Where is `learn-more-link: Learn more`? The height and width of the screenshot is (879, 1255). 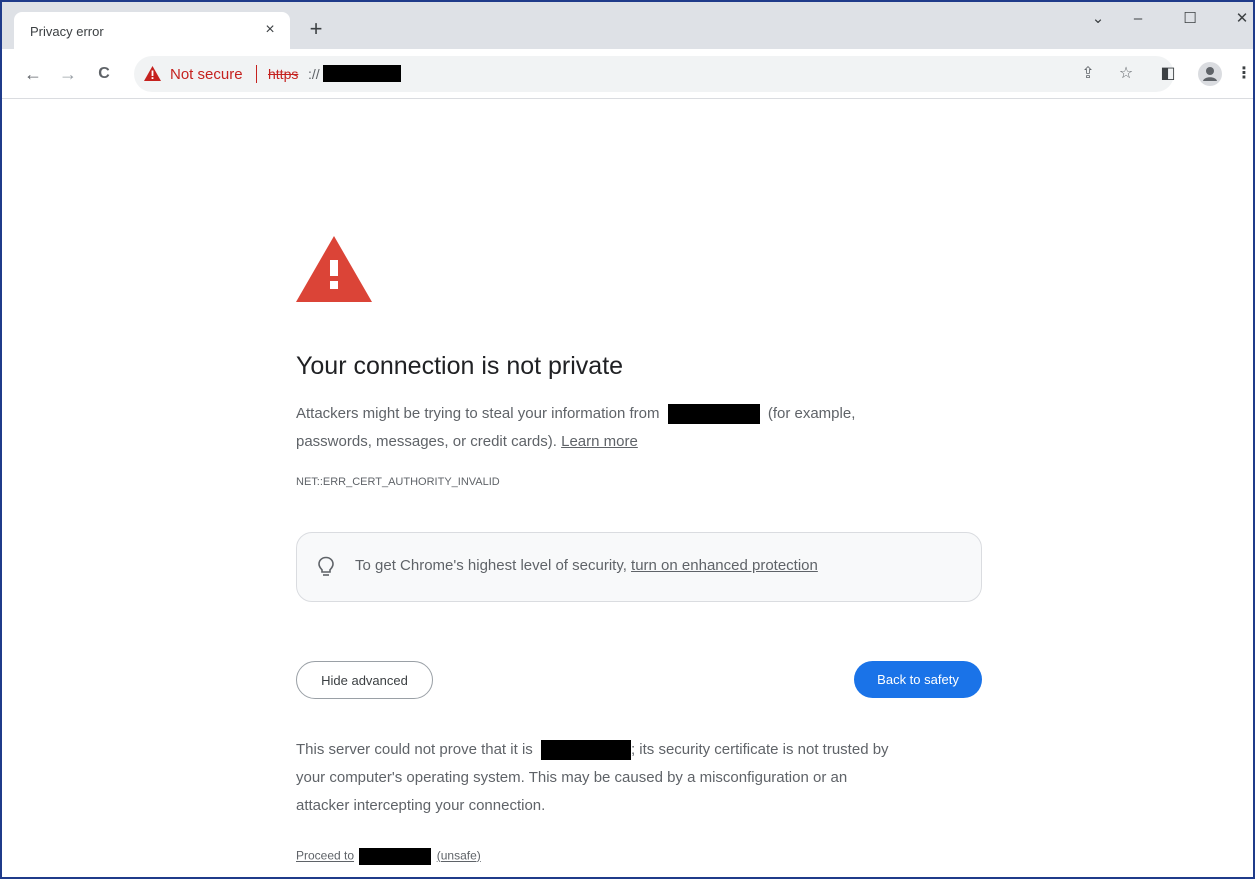 learn-more-link: Learn more is located at coordinates (599, 441).